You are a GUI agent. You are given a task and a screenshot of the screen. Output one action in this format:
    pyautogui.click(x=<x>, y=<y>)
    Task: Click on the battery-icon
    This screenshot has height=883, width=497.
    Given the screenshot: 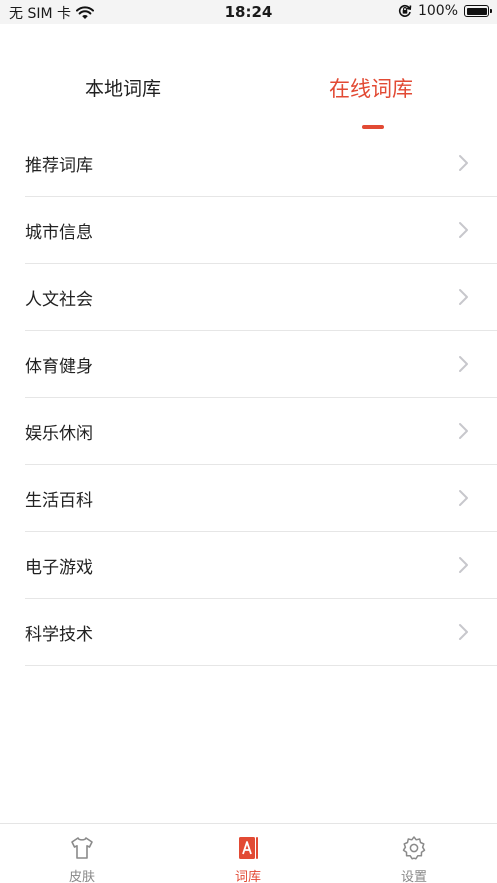 What is the action you would take?
    pyautogui.click(x=478, y=11)
    